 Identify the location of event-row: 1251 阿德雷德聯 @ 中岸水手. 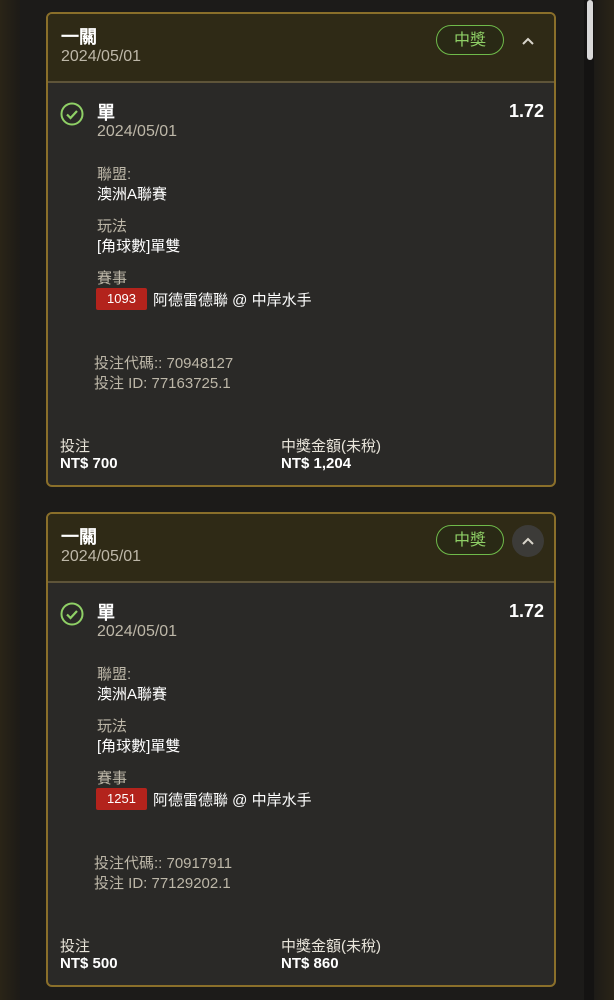
(204, 799).